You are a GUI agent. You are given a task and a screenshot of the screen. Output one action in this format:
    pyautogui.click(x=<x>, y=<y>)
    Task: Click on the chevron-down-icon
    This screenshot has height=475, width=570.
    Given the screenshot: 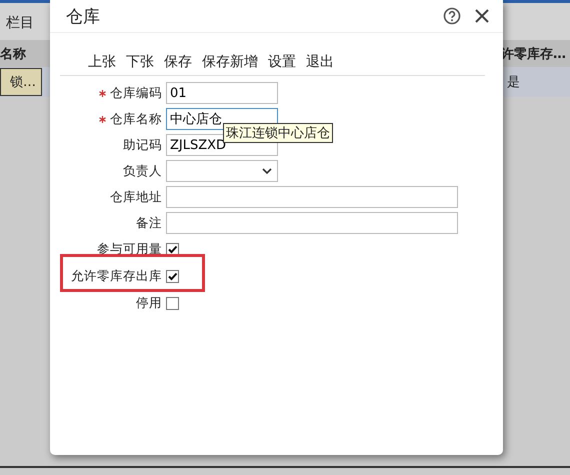 What is the action you would take?
    pyautogui.click(x=267, y=171)
    